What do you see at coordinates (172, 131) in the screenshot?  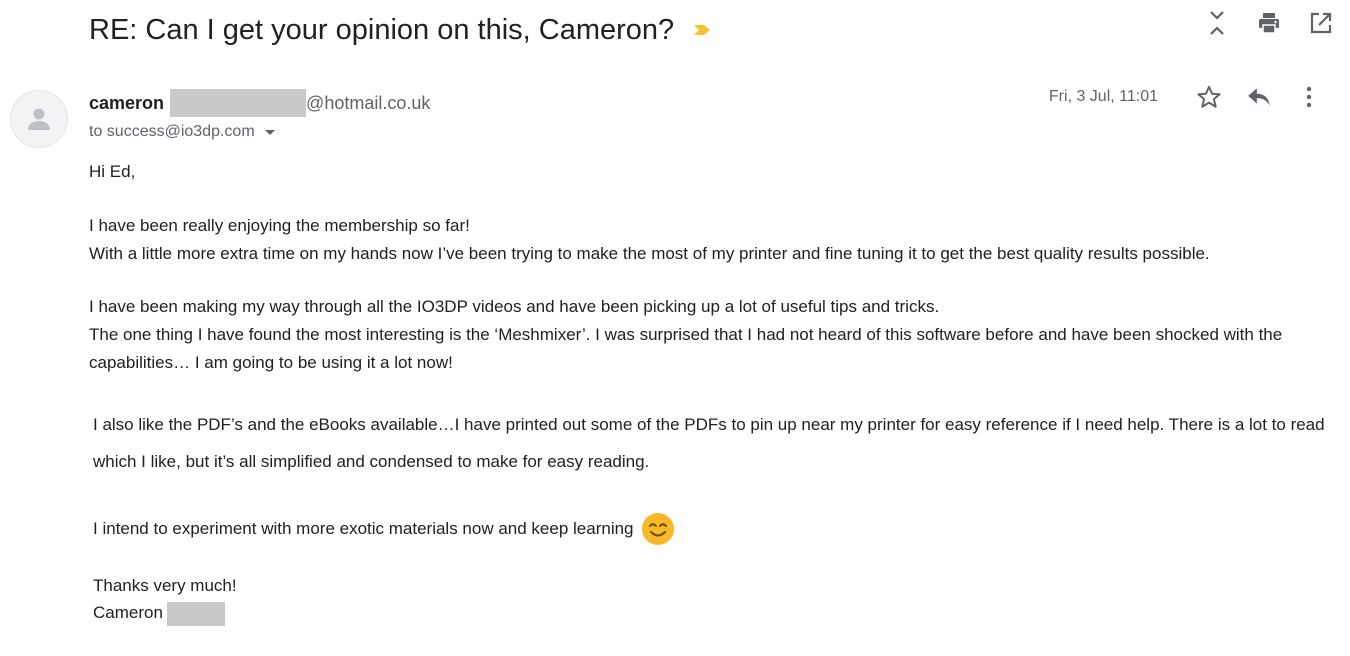 I see `recipient-text: to success@io3dp.com` at bounding box center [172, 131].